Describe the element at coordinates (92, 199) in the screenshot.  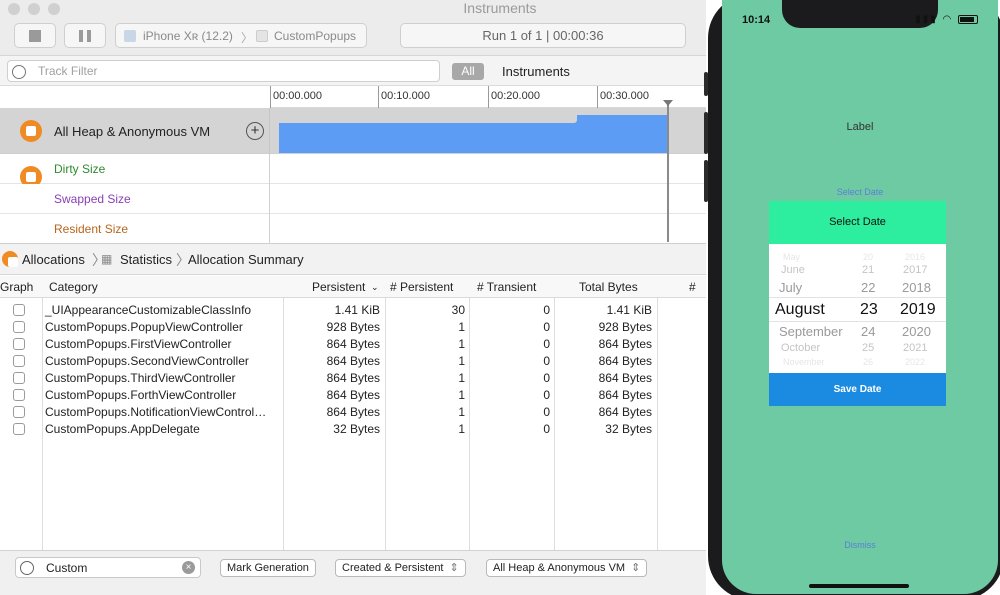
I see `track-label: Swapped Size` at that location.